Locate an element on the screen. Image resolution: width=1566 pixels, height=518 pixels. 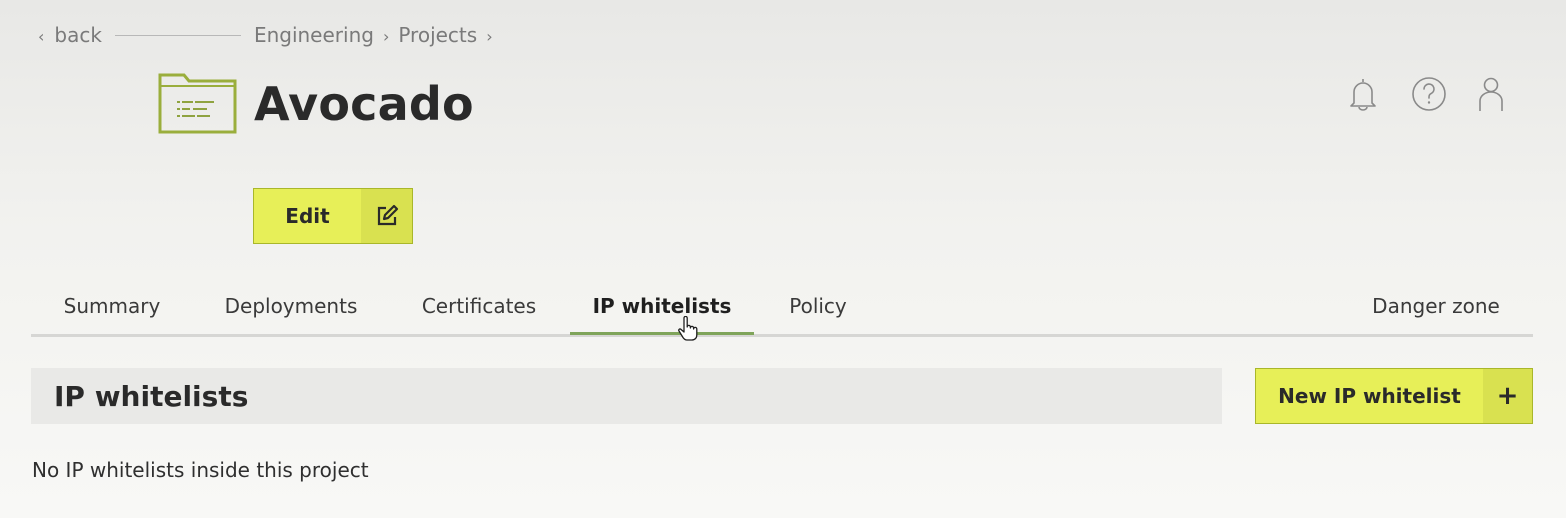
back-label: back is located at coordinates (78, 35).